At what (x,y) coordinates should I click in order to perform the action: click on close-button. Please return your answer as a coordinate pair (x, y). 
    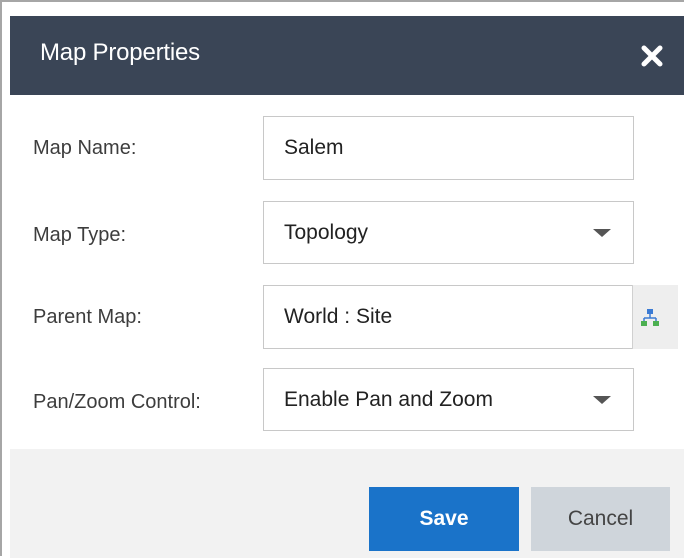
    Looking at the image, I should click on (652, 56).